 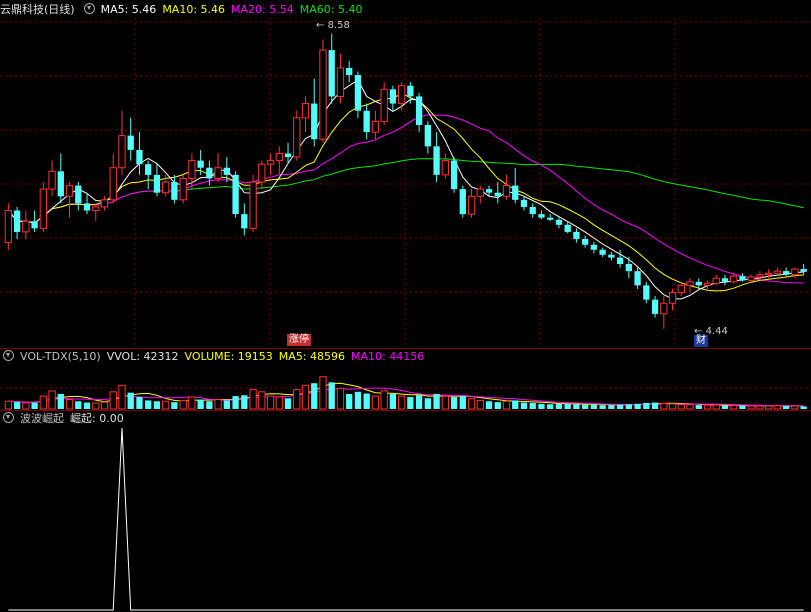 I want to click on ma60-value: MA60: 5.40, so click(x=331, y=9).